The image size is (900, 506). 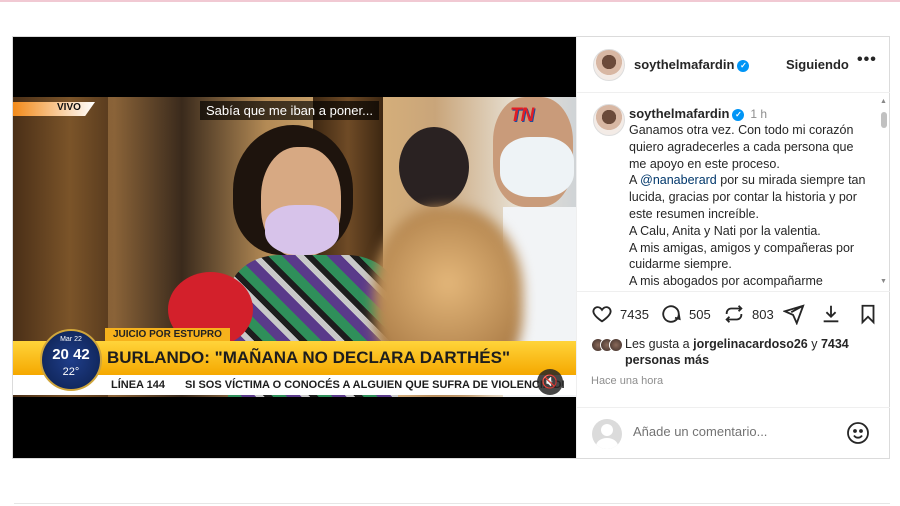 What do you see at coordinates (634, 314) in the screenshot?
I see `likes-count: 7435` at bounding box center [634, 314].